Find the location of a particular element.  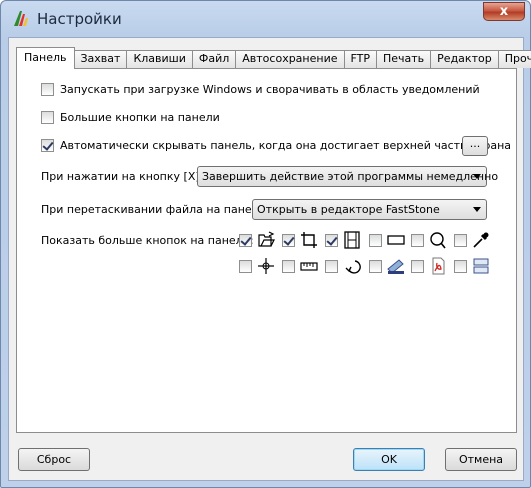

on-drag-file-label: При перетаскивании файла на панель: is located at coordinates (155, 209).